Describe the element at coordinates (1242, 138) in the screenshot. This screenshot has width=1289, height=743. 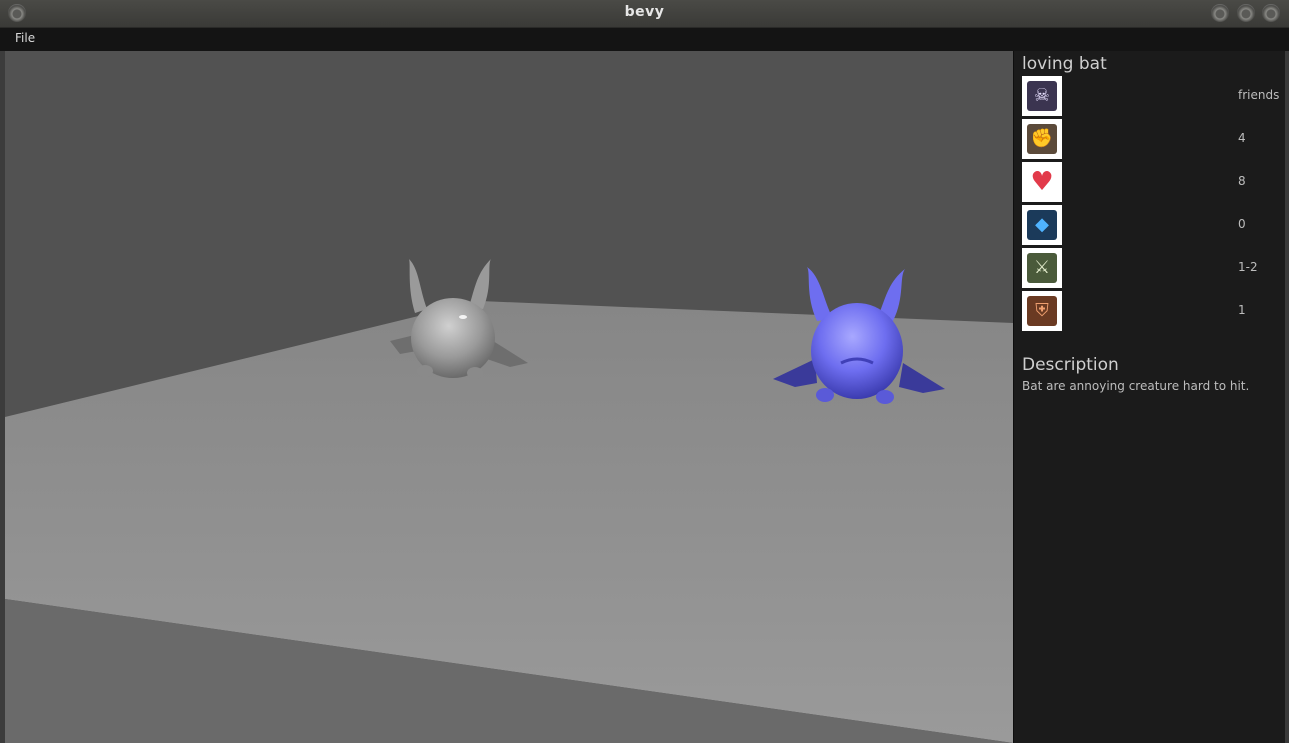
I see `stat-value: 4` at that location.